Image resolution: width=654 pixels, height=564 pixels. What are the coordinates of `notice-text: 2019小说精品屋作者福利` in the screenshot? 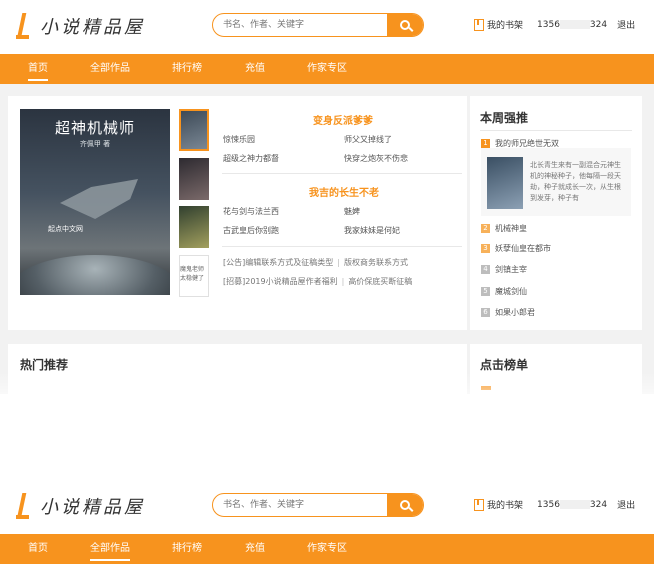 It's located at (291, 281).